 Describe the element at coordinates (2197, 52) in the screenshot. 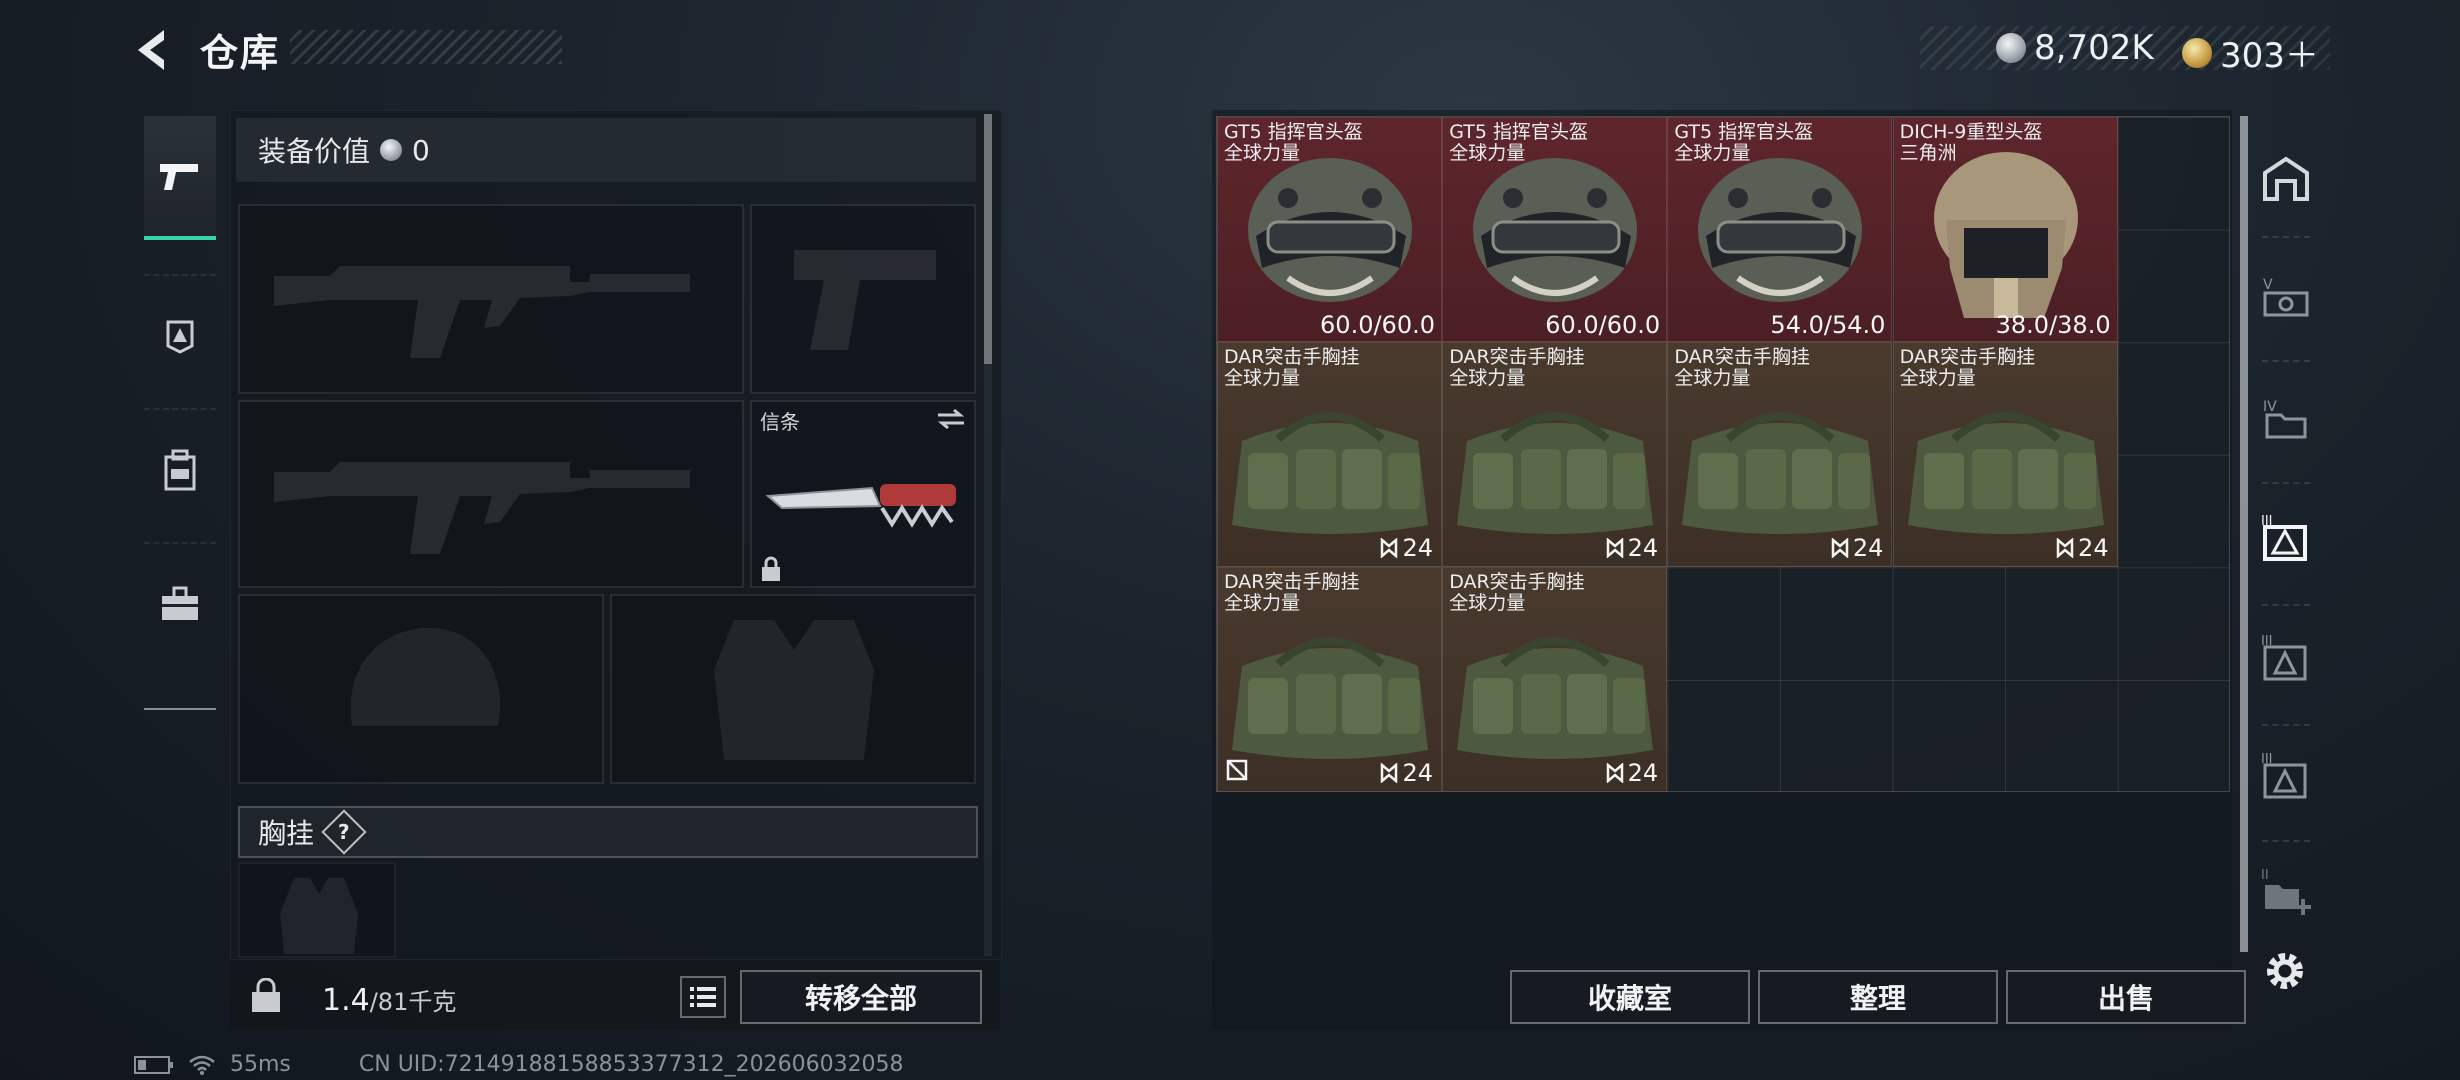

I see `gold-coin-icon` at that location.